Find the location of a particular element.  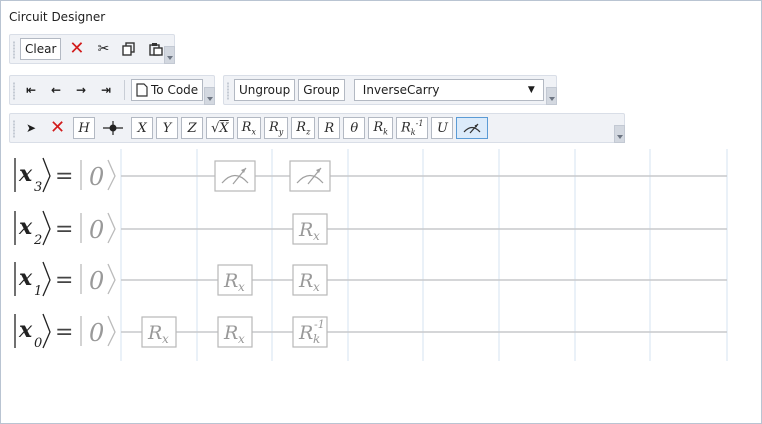

chevron-down-icon: ▼ is located at coordinates (531, 90).